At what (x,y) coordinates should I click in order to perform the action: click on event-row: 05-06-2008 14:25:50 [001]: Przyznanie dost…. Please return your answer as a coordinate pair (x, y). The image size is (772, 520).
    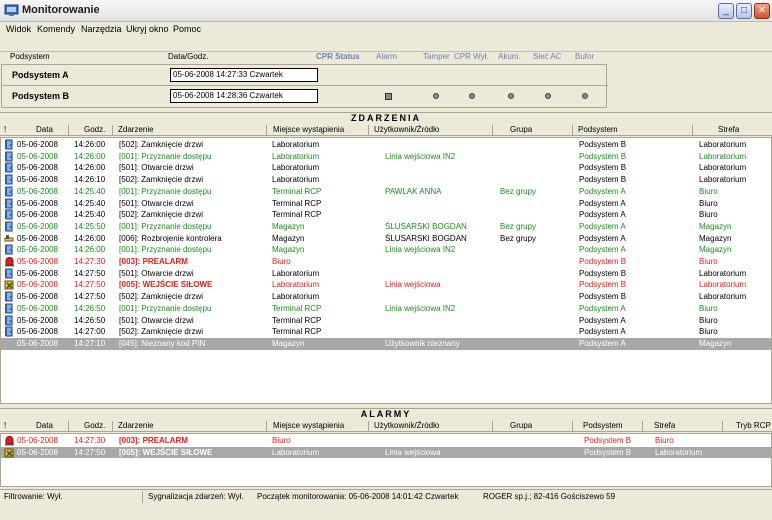
    Looking at the image, I should click on (386, 227).